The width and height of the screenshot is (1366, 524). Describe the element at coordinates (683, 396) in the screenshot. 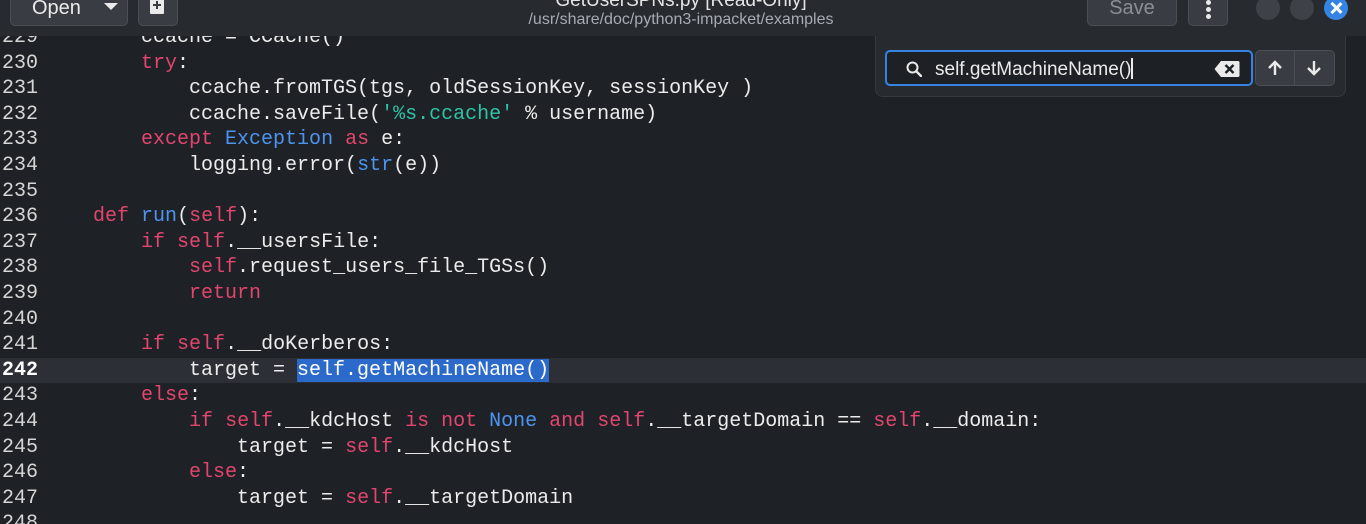

I see `code-line: 243 else:` at that location.